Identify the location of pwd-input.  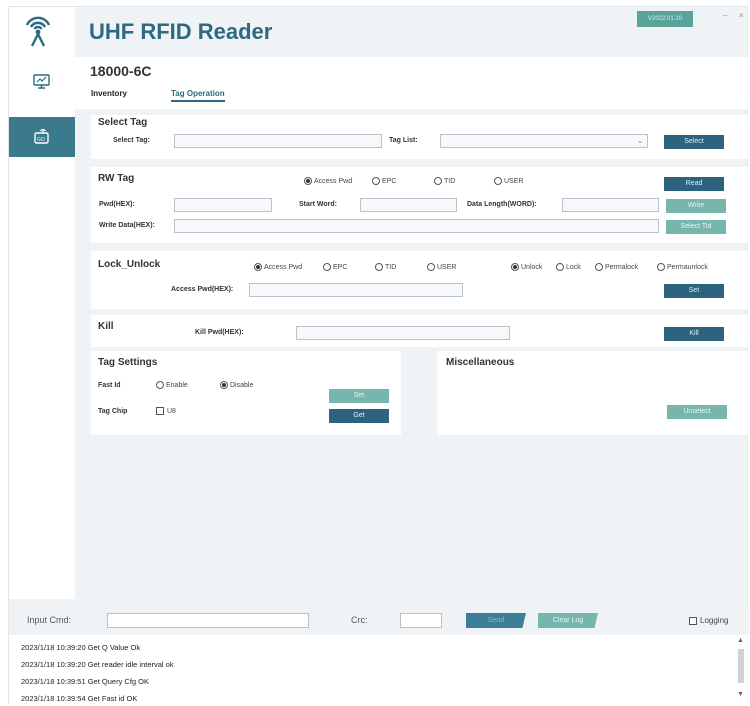
(223, 205).